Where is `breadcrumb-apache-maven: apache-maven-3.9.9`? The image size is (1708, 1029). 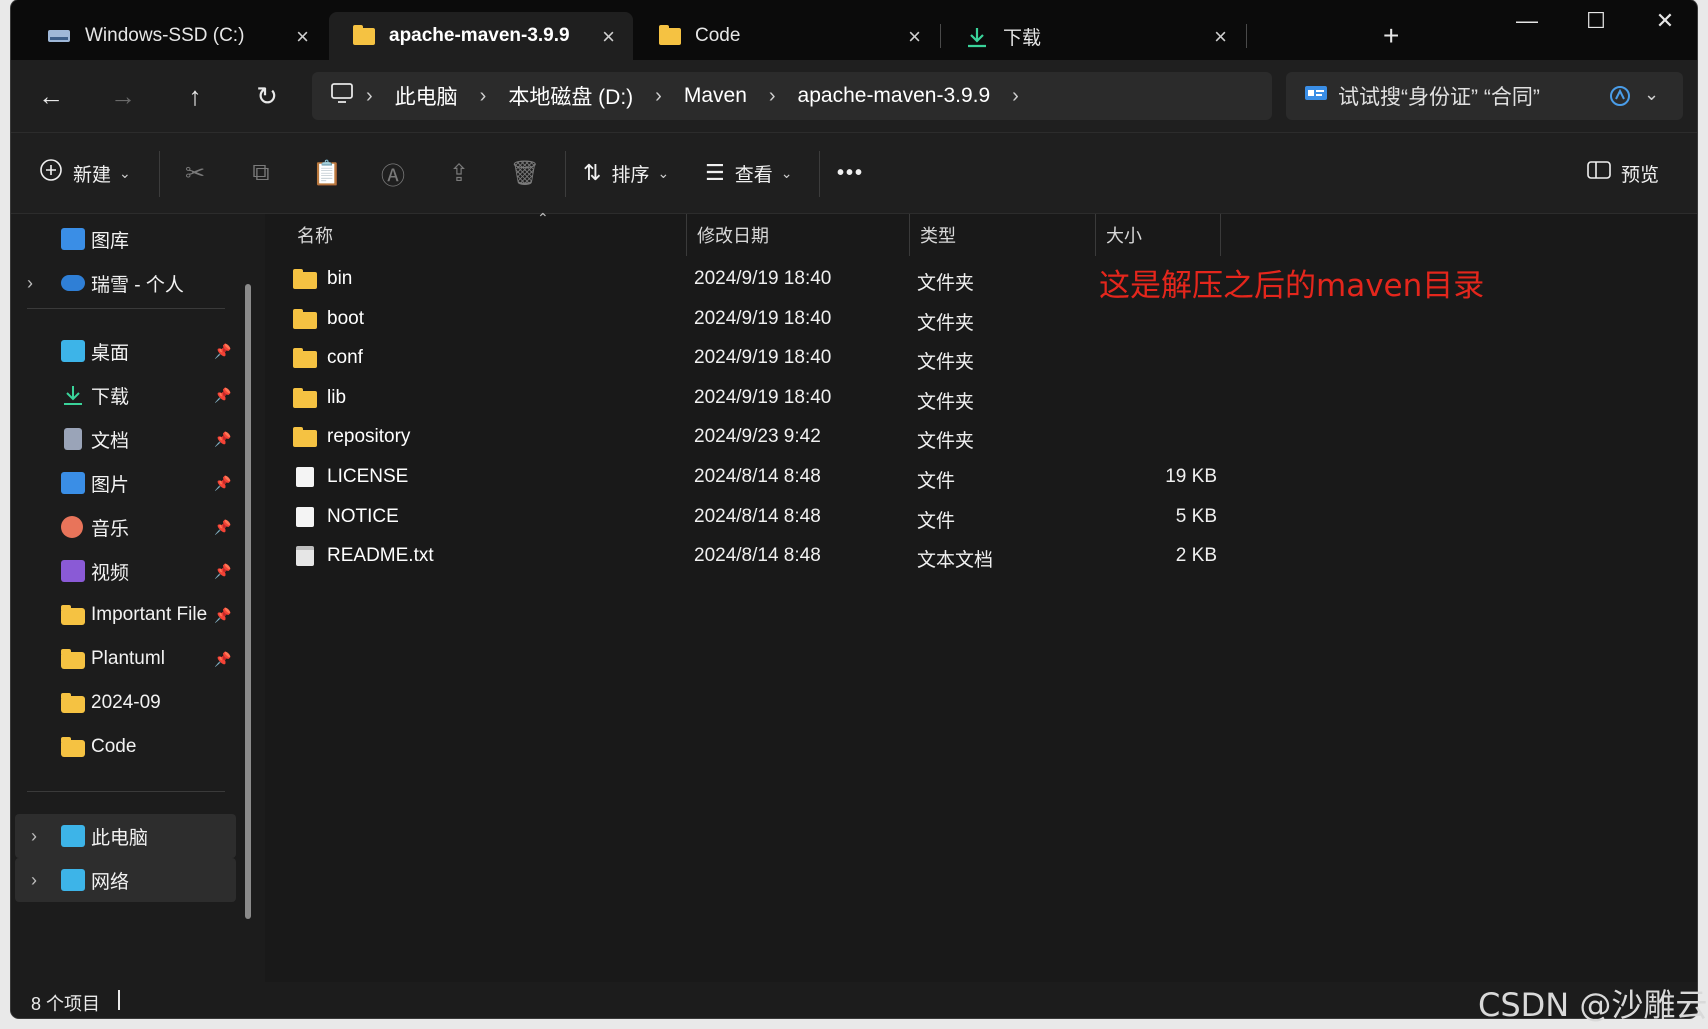
breadcrumb-apache-maven: apache-maven-3.9.9 is located at coordinates (894, 96).